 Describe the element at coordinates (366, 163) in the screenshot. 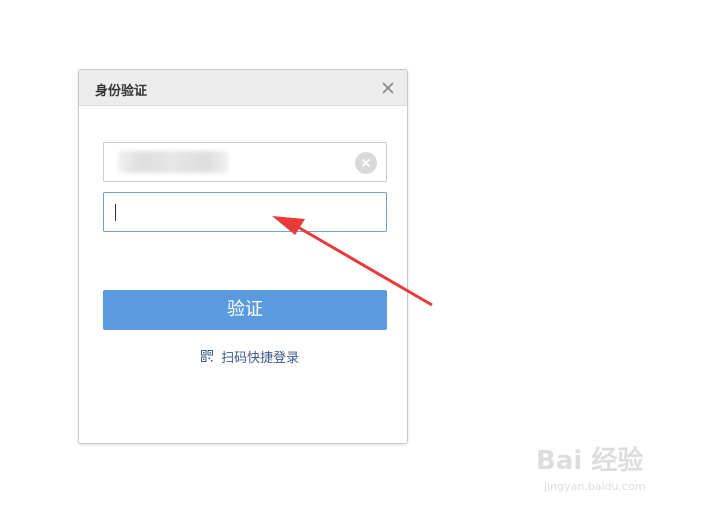

I see `clear-circle-x-icon` at that location.